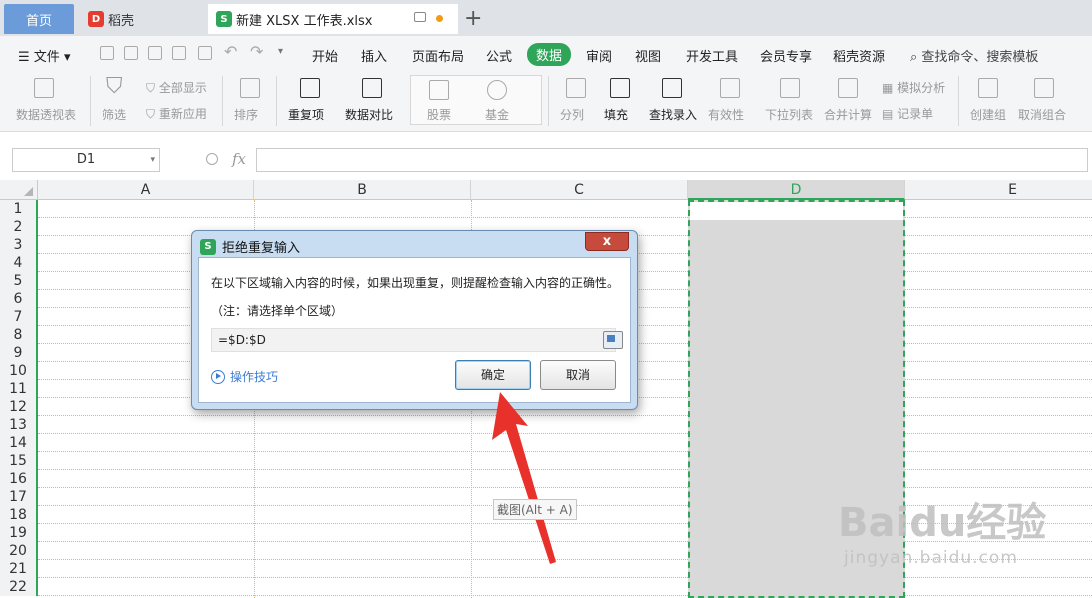 Image resolution: width=1092 pixels, height=598 pixels. What do you see at coordinates (19, 569) in the screenshot?
I see `row-header: 21` at bounding box center [19, 569].